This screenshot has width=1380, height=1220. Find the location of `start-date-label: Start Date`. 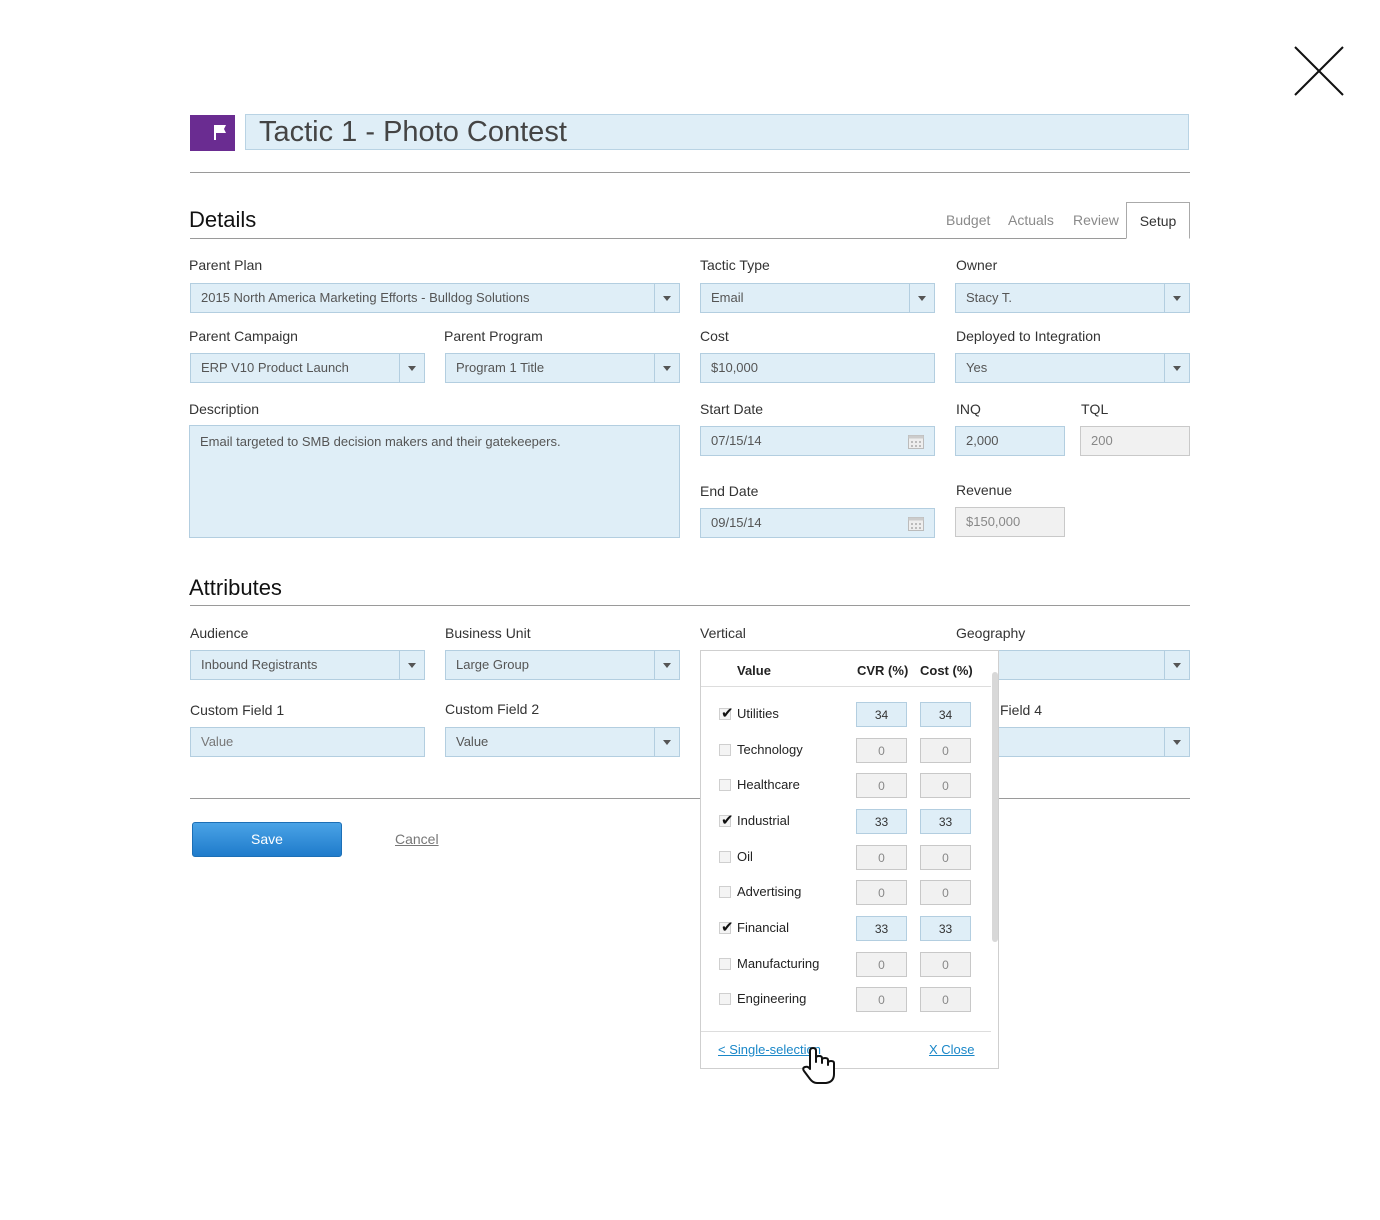

start-date-label: Start Date is located at coordinates (732, 409).